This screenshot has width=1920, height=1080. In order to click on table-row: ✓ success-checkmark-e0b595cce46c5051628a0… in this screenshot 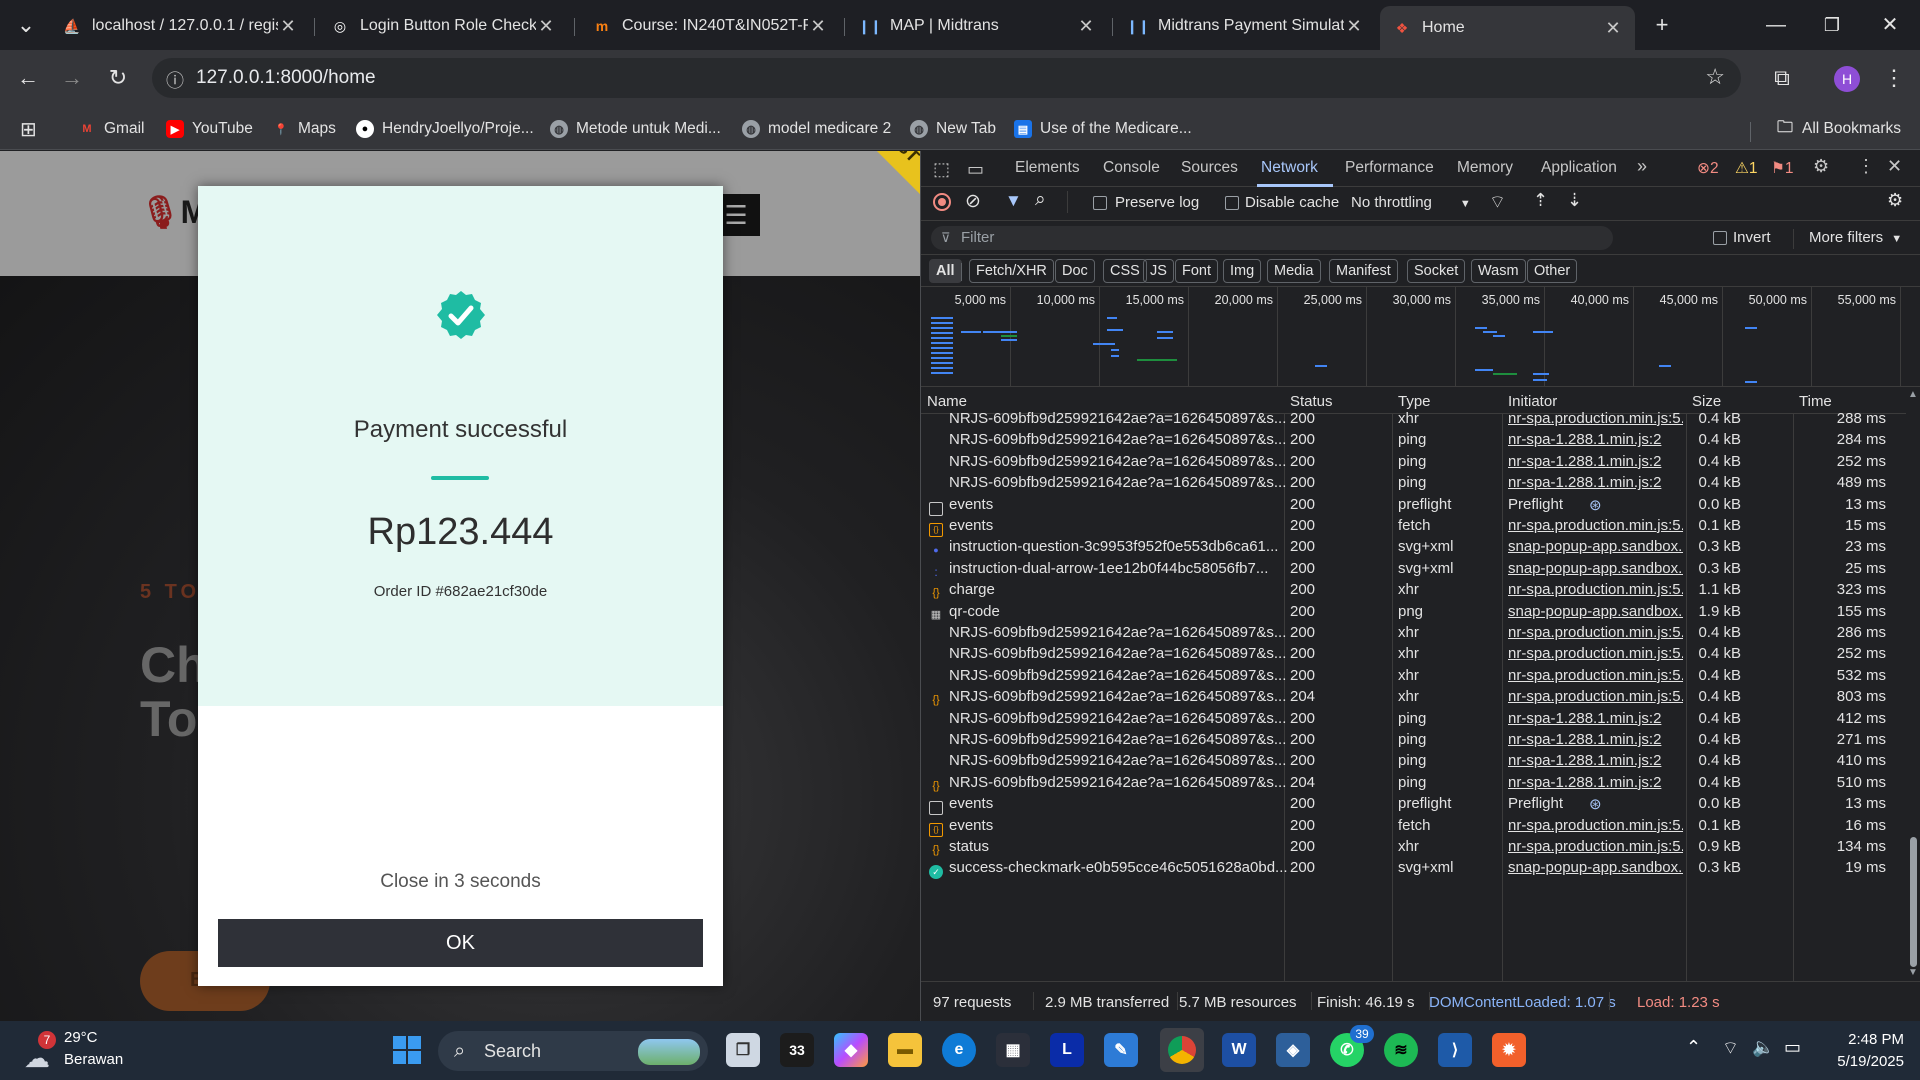, I will do `click(1413, 869)`.